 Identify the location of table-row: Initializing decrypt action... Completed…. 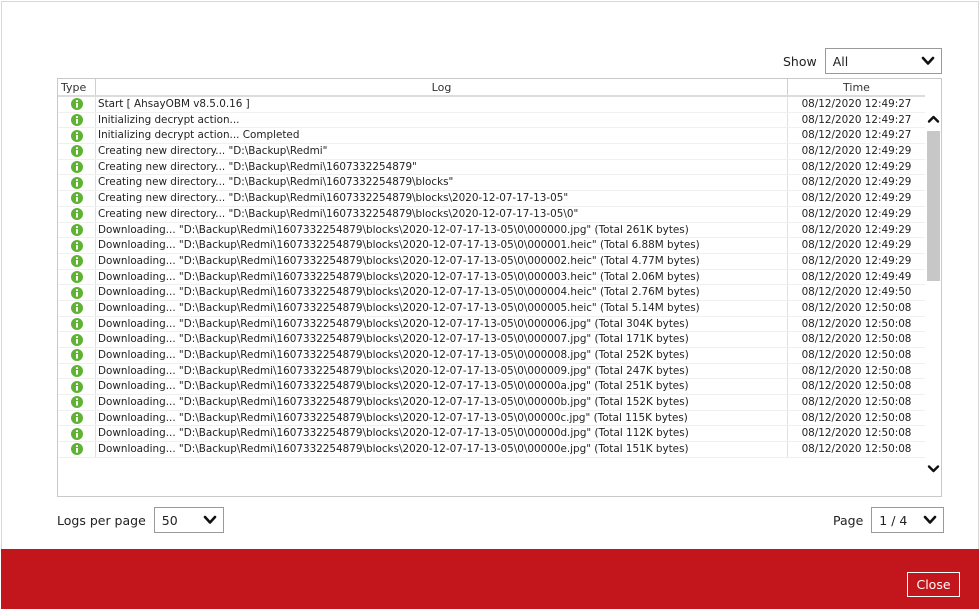
(491, 136).